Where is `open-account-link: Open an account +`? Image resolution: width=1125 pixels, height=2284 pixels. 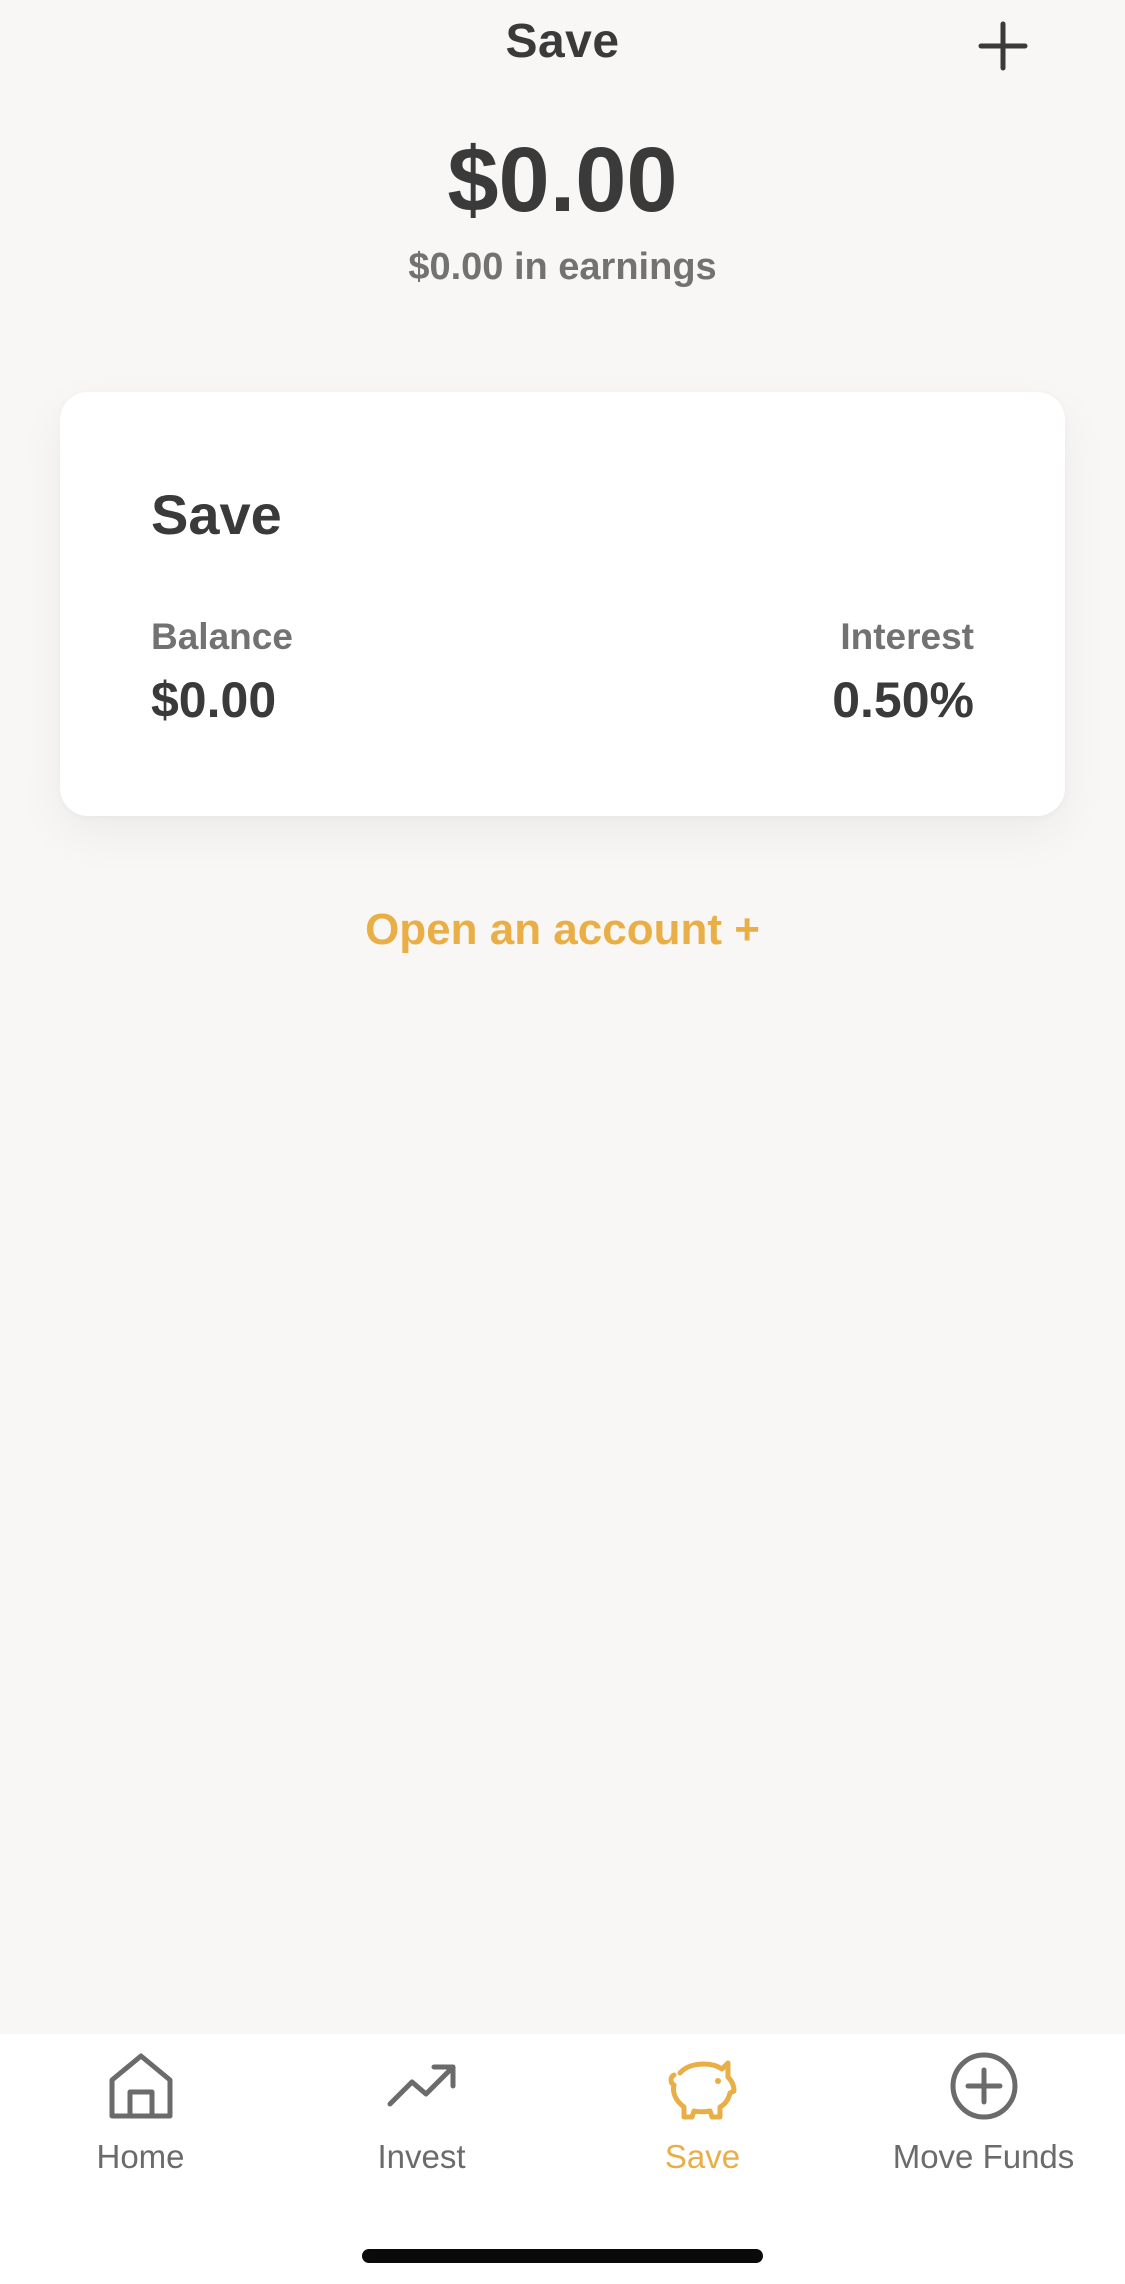 open-account-link: Open an account + is located at coordinates (562, 930).